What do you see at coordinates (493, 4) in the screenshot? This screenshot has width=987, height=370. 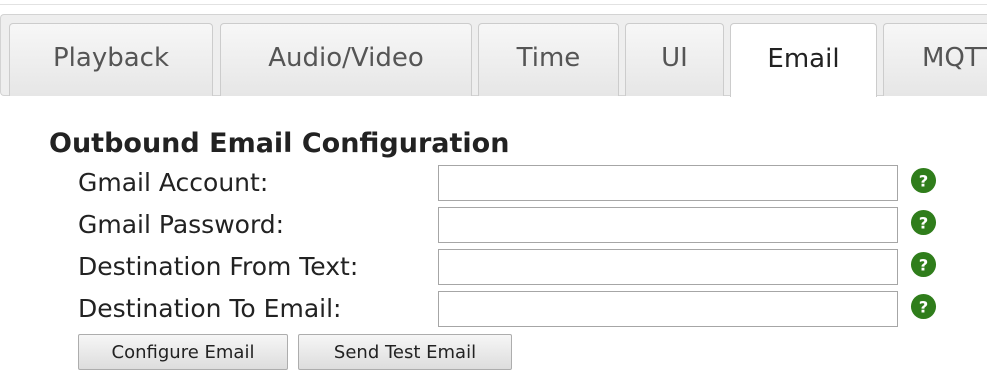 I see `top-divider` at bounding box center [493, 4].